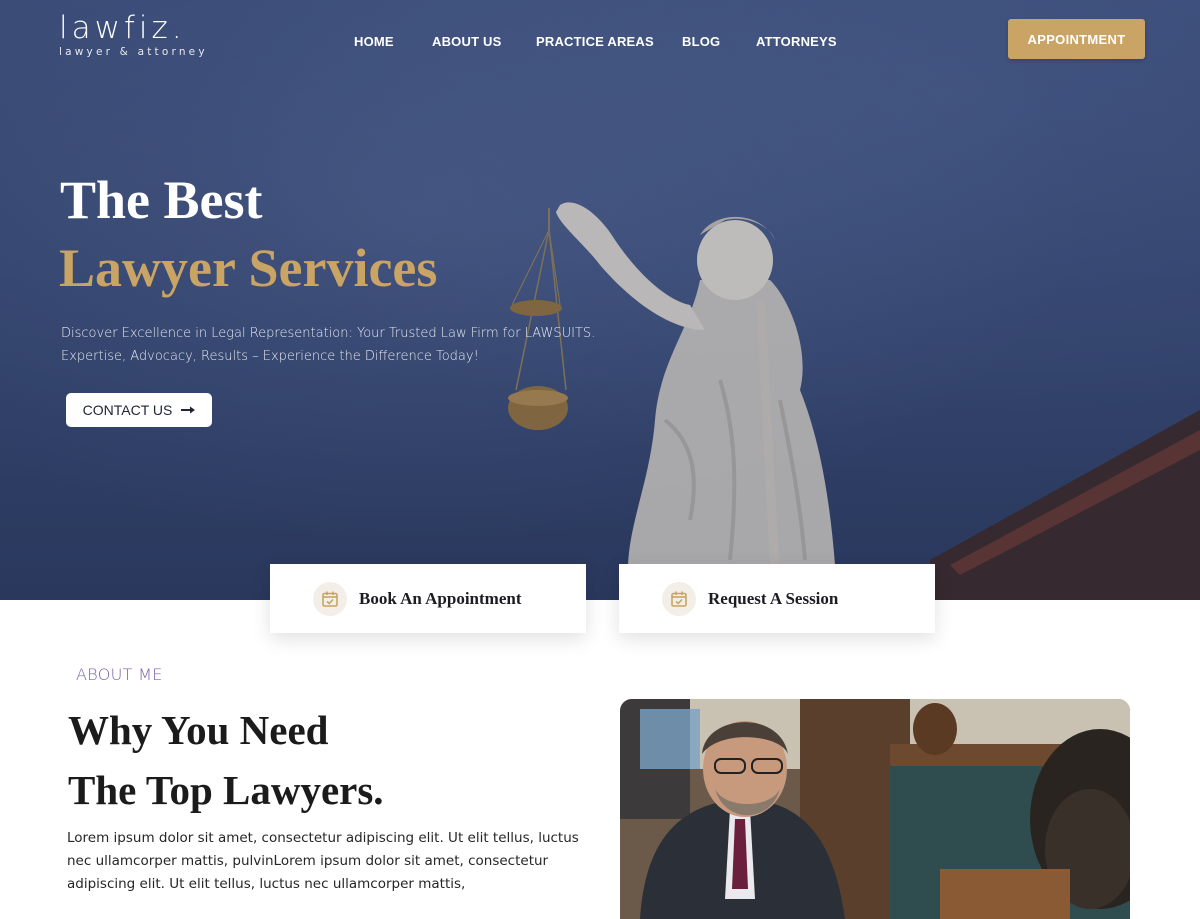 The height and width of the screenshot is (919, 1200). Describe the element at coordinates (1076, 39) in the screenshot. I see `appointment-button: APPOINTMENT` at that location.